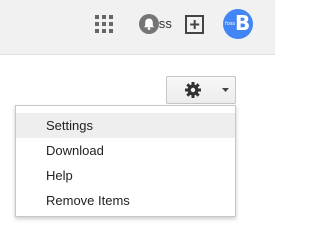 This screenshot has height=245, width=320. What do you see at coordinates (125, 125) in the screenshot?
I see `menu-item-settings: Settings` at bounding box center [125, 125].